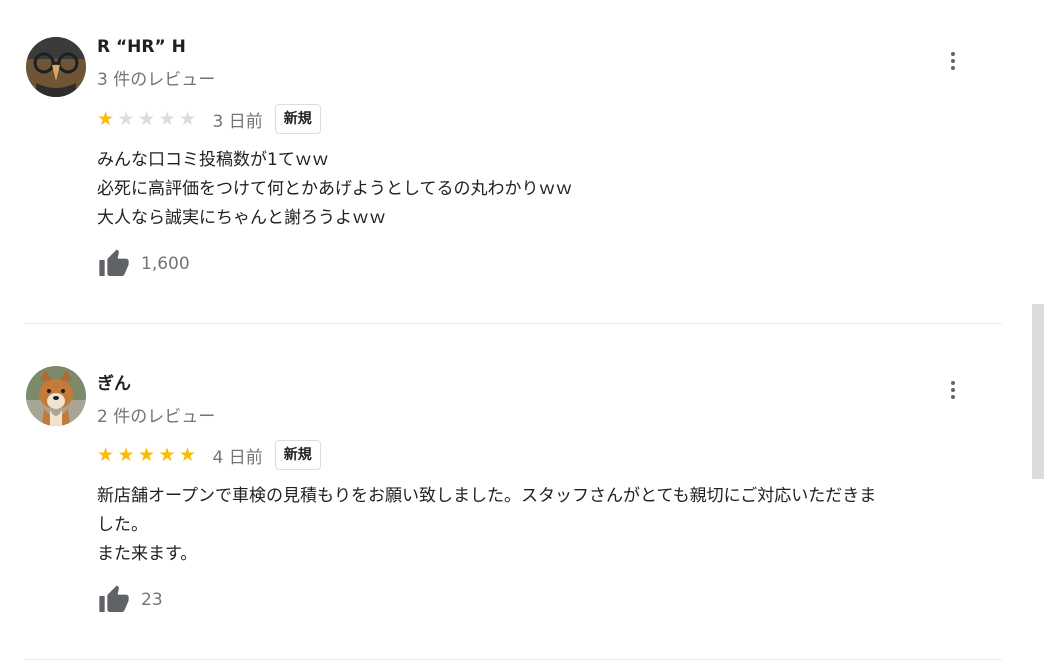 This screenshot has width=1056, height=665. What do you see at coordinates (209, 119) in the screenshot?
I see `review-meta: ★ ★ ★ ★ ★ 3 日前 新規` at bounding box center [209, 119].